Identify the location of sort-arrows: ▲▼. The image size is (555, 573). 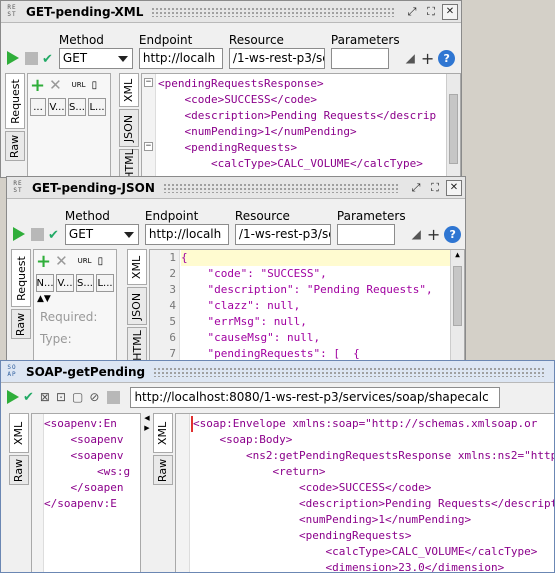
(75, 299).